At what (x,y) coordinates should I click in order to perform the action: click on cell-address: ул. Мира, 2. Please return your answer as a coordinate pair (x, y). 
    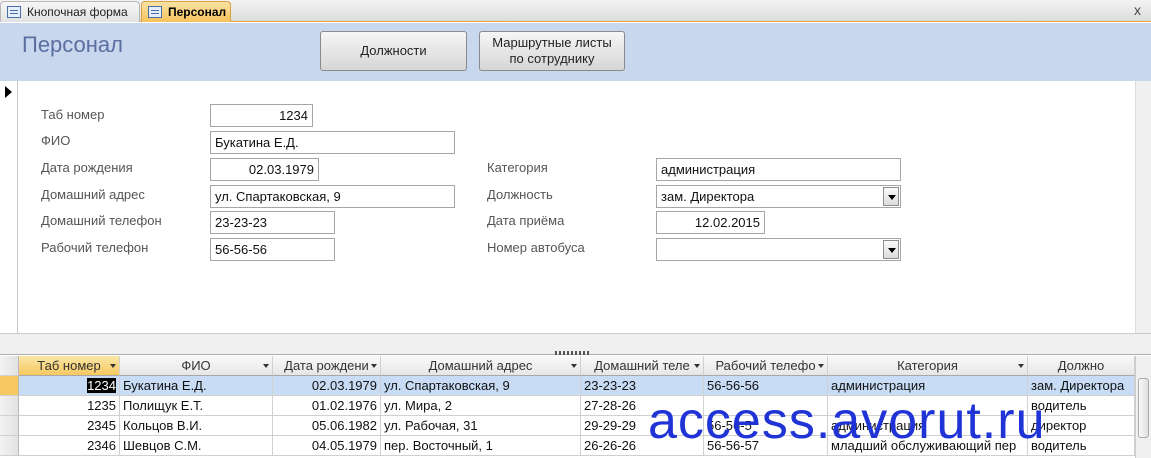
    Looking at the image, I should click on (481, 406).